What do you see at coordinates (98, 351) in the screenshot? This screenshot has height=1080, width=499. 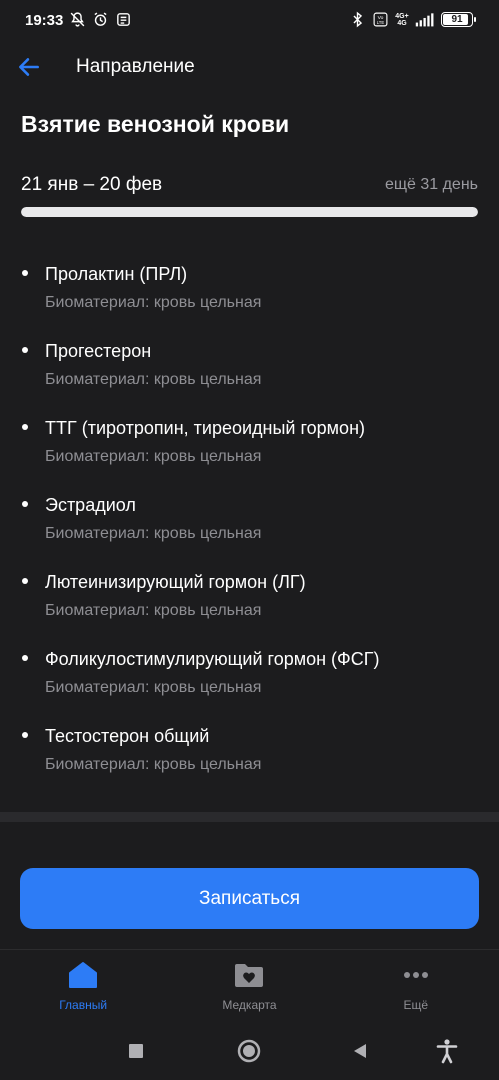 I see `test-name: Прогестерон` at bounding box center [98, 351].